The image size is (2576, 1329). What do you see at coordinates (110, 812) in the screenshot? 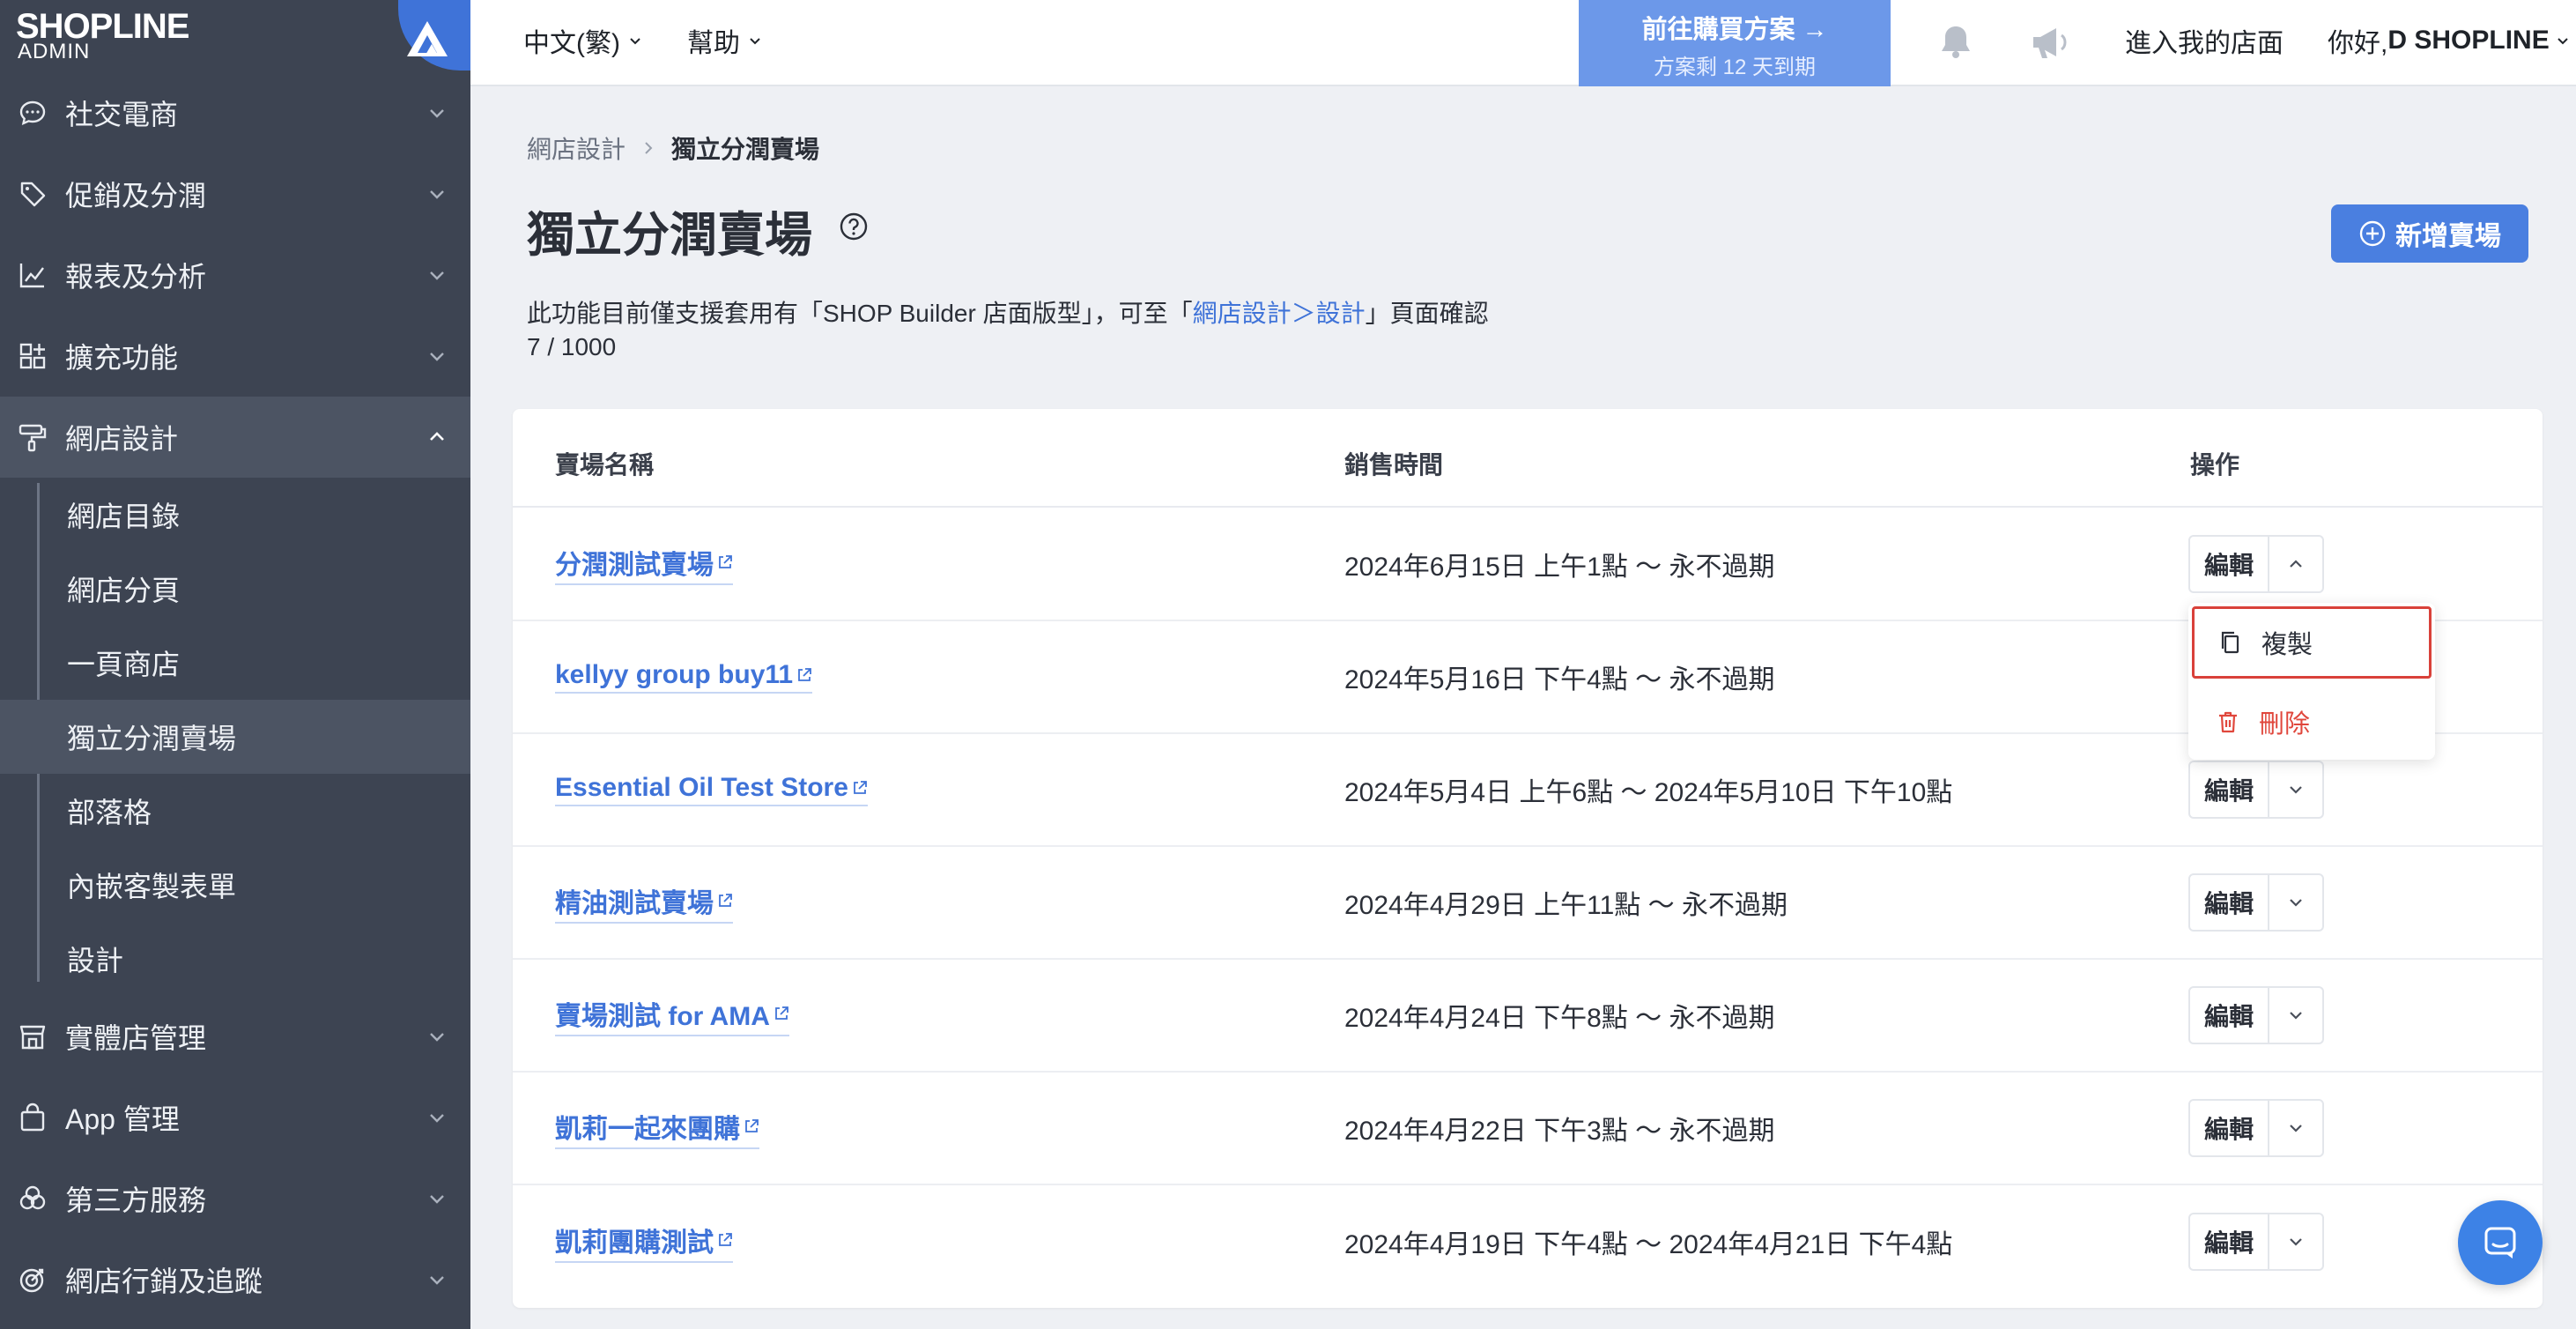
I see `sidebar-subitem-label: 部落格` at bounding box center [110, 812].